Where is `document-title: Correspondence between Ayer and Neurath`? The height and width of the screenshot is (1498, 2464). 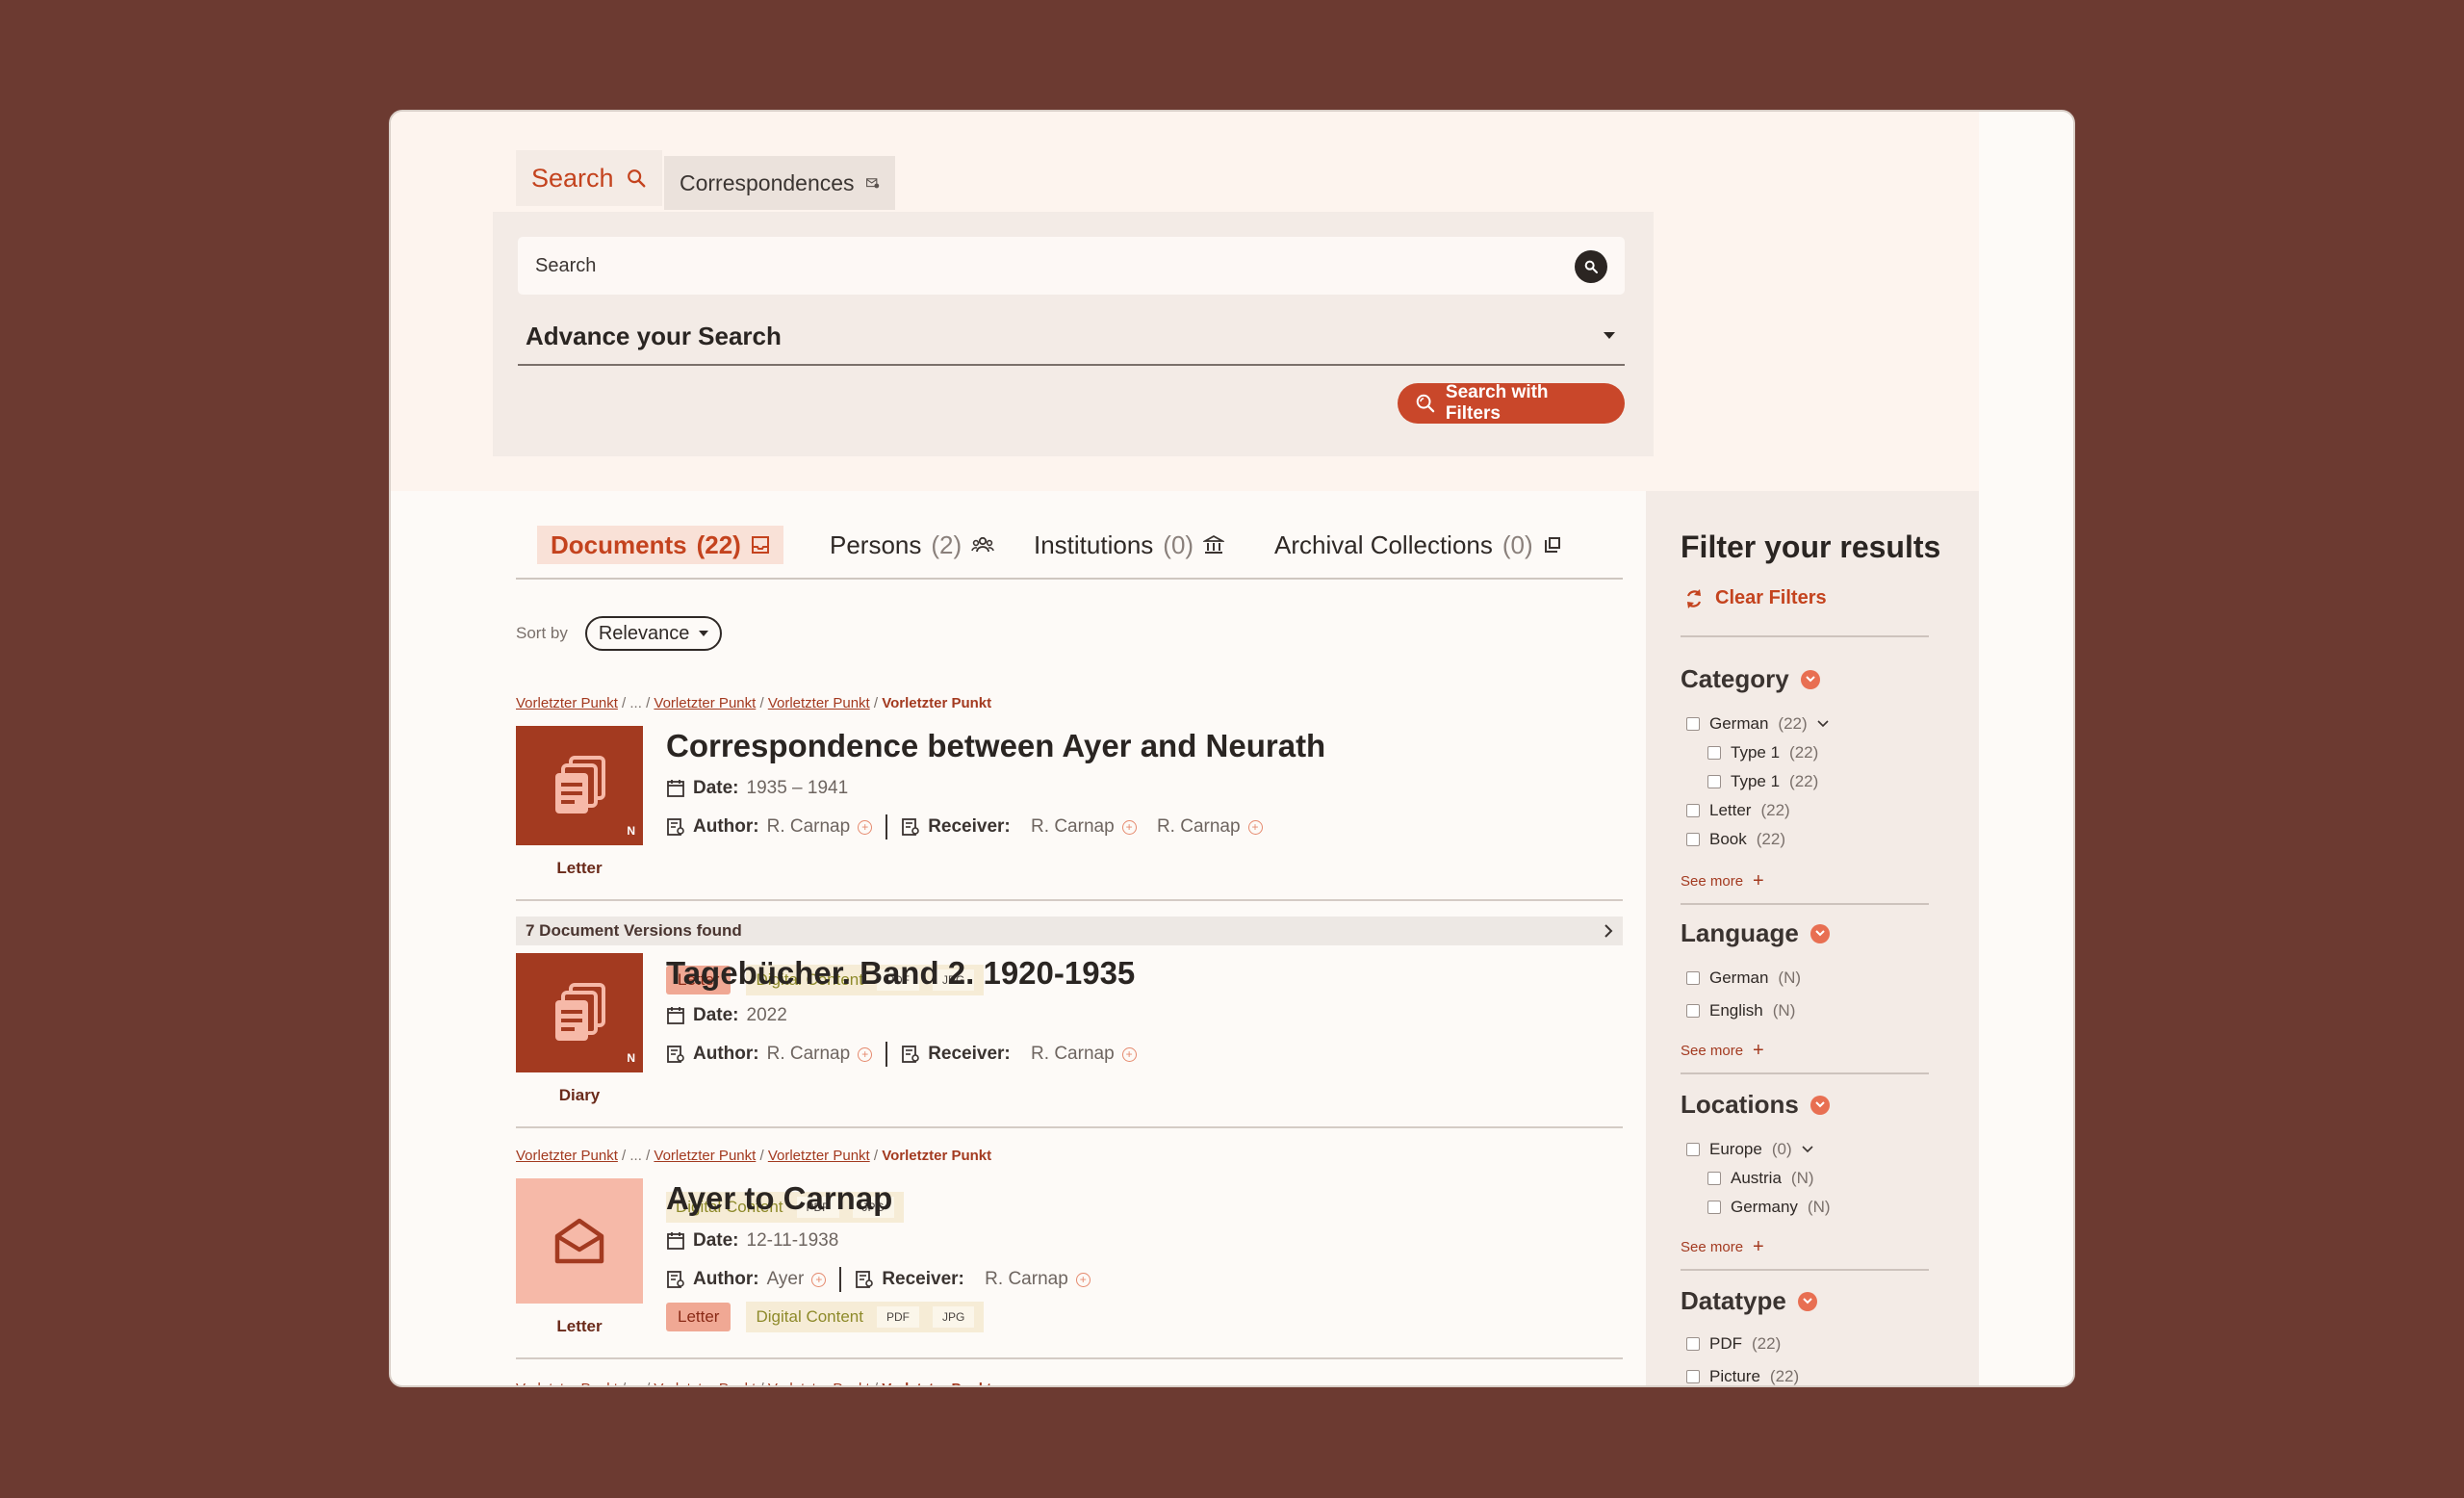
document-title: Correspondence between Ayer and Neurath is located at coordinates (995, 746).